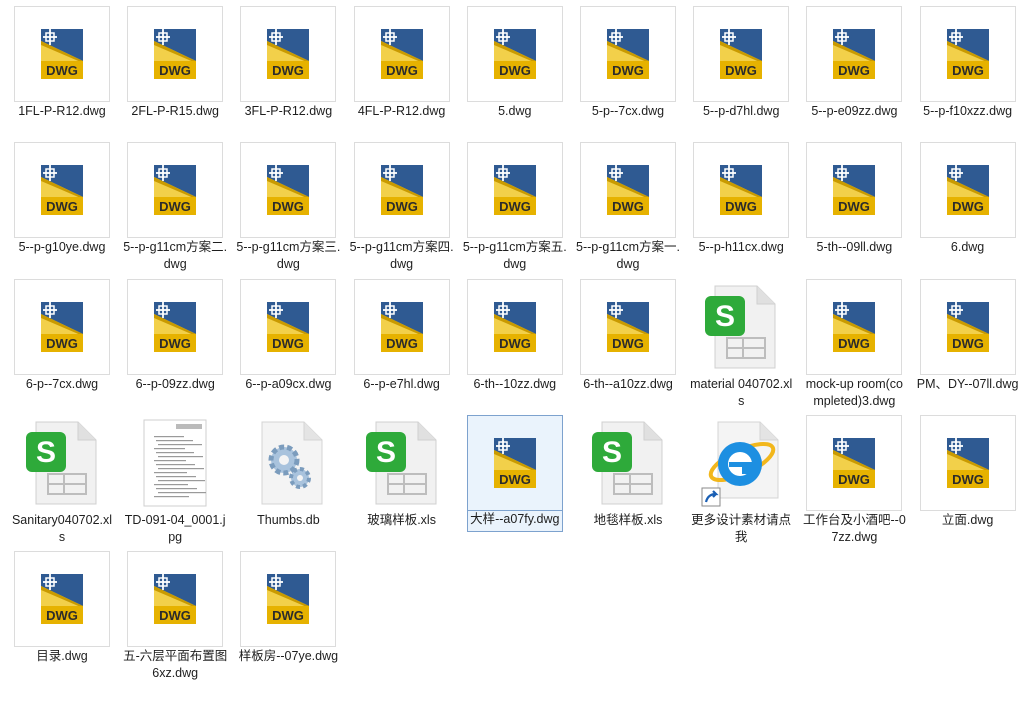 This screenshot has width=1029, height=714. I want to click on file-item: DWG 5-th--09ll.dwg, so click(854, 217).